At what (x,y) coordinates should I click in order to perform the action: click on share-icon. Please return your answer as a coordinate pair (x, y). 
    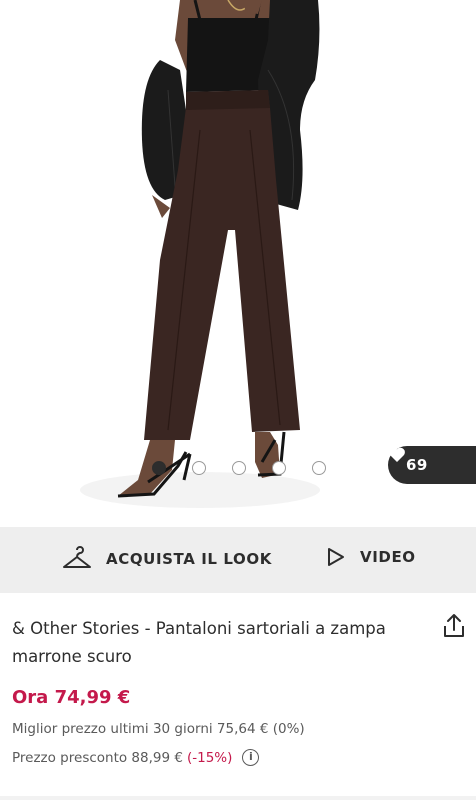
    Looking at the image, I should click on (454, 625).